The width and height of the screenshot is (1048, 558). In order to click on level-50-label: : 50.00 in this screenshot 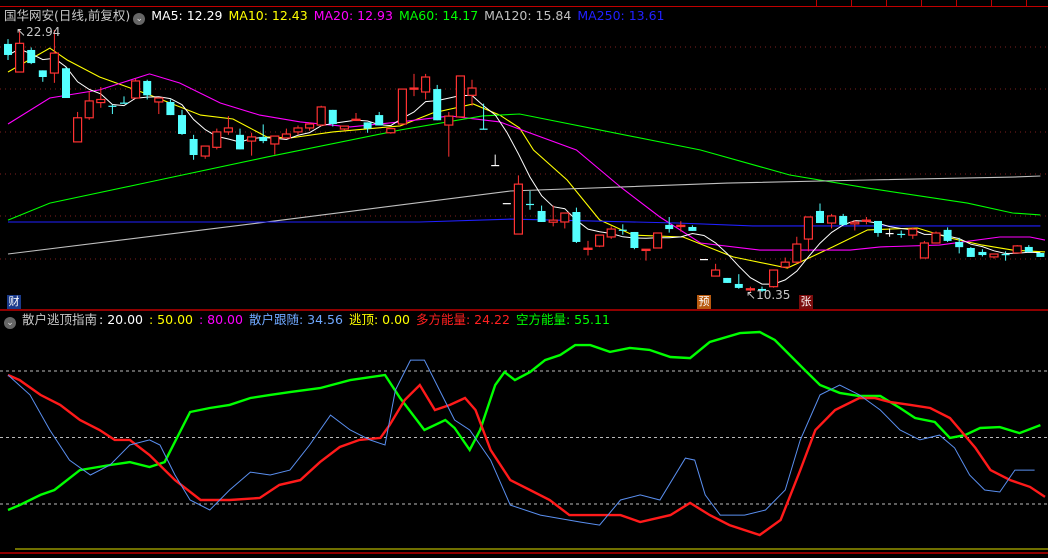, I will do `click(171, 319)`.